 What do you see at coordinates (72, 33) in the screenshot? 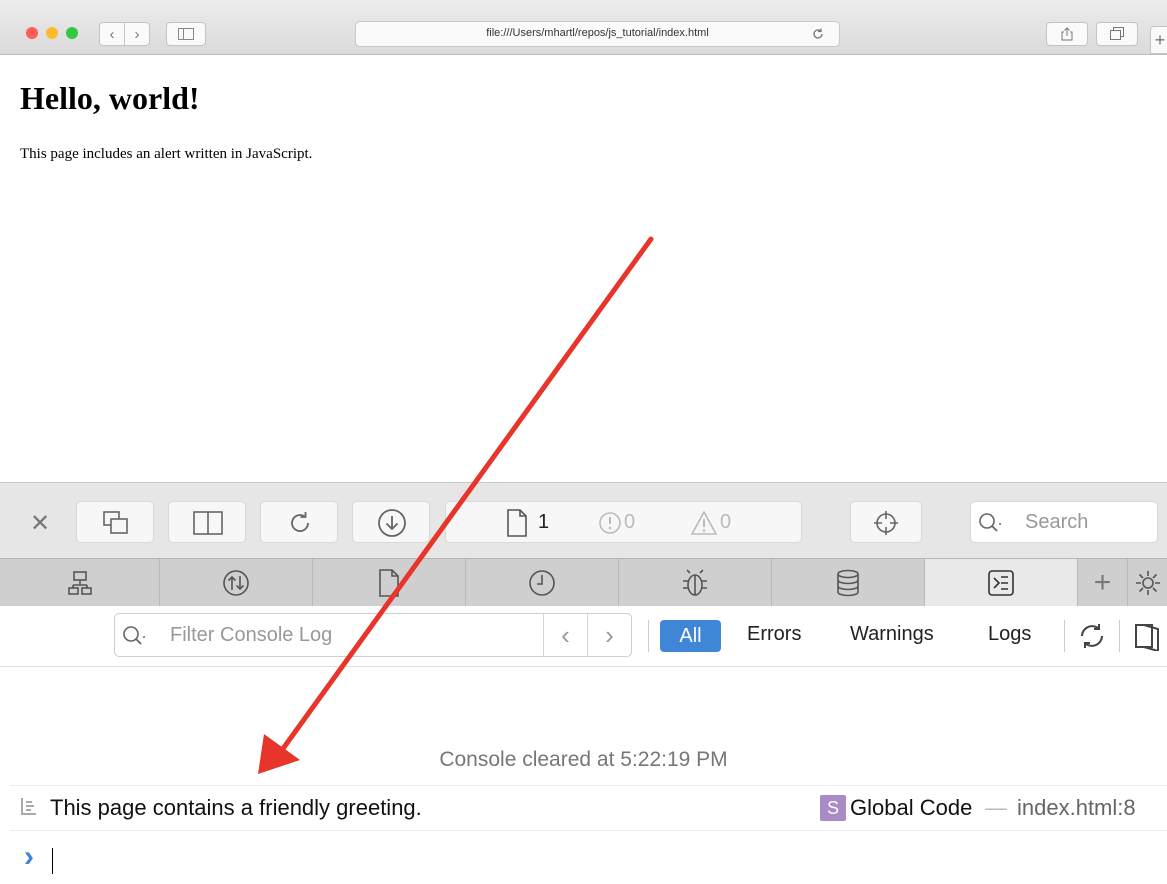
I see `zoom-window-button` at bounding box center [72, 33].